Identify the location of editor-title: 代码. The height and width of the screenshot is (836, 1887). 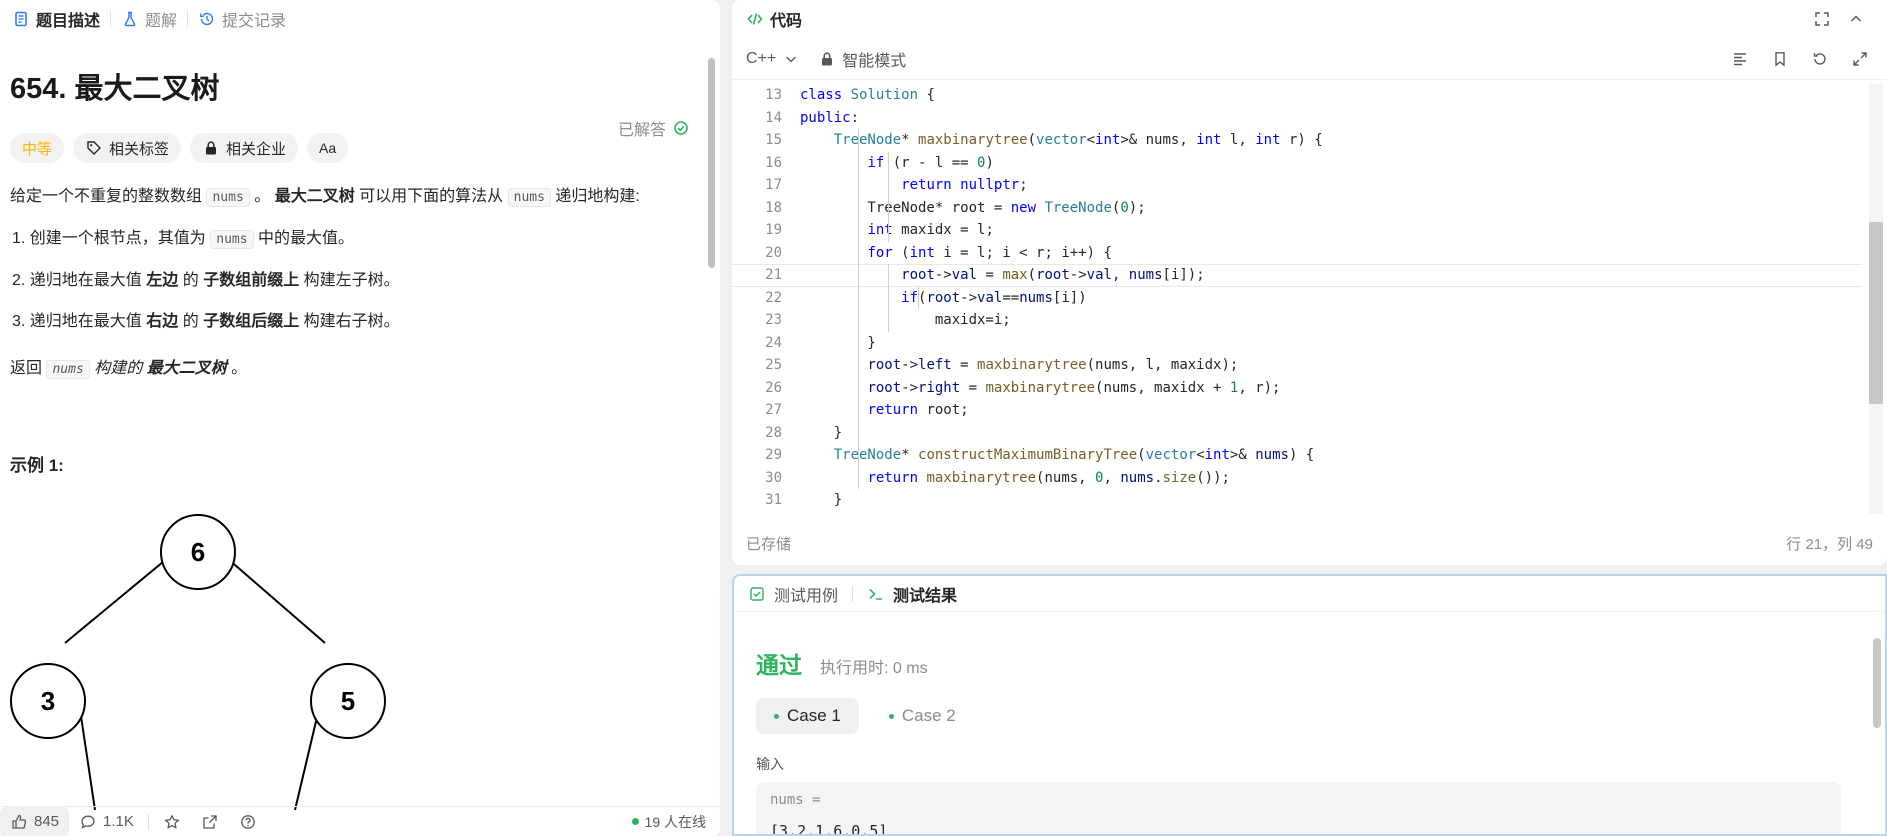
(786, 21).